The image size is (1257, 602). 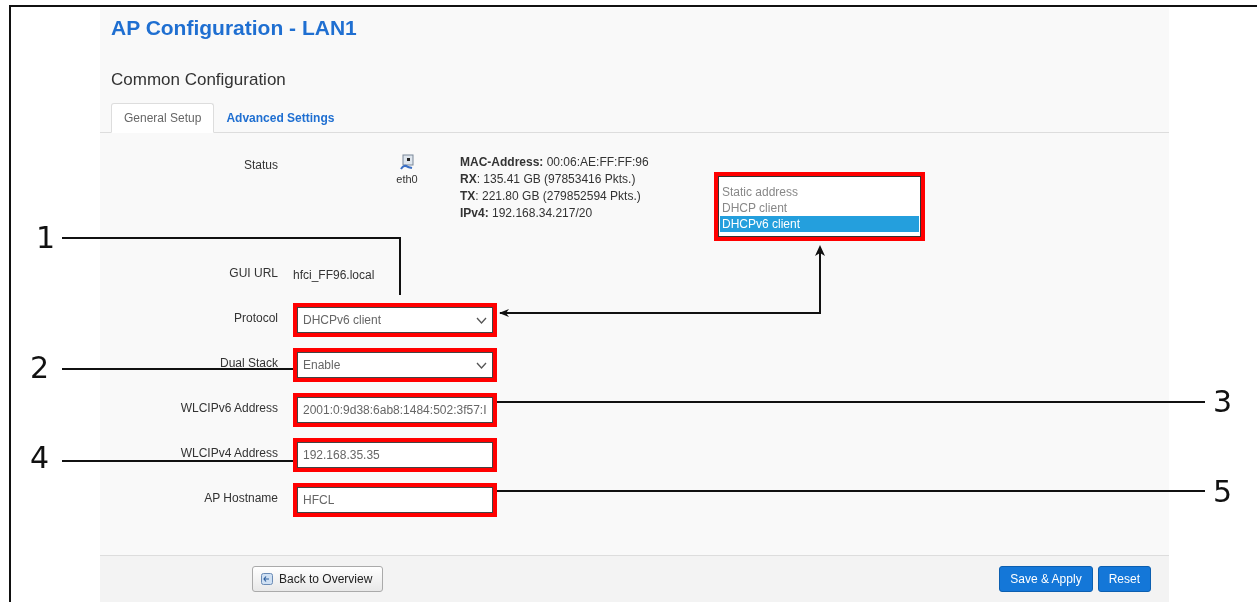 I want to click on field-value: hfci_FF96.local, so click(x=334, y=275).